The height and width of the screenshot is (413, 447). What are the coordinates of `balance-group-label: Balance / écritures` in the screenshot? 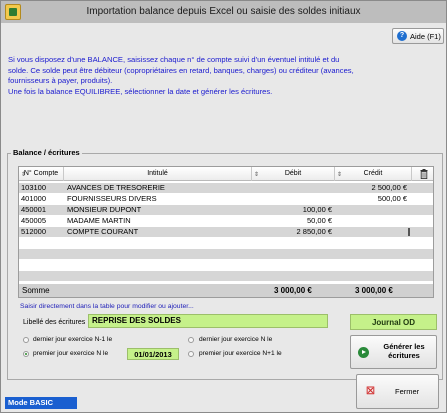 It's located at (46, 152).